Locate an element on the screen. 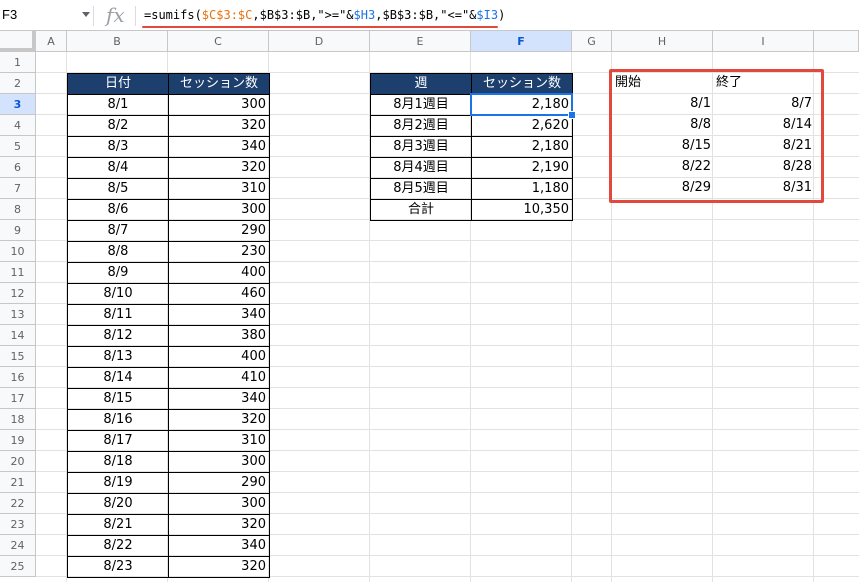 The height and width of the screenshot is (582, 859). row-header-19: 19 is located at coordinates (18, 440).